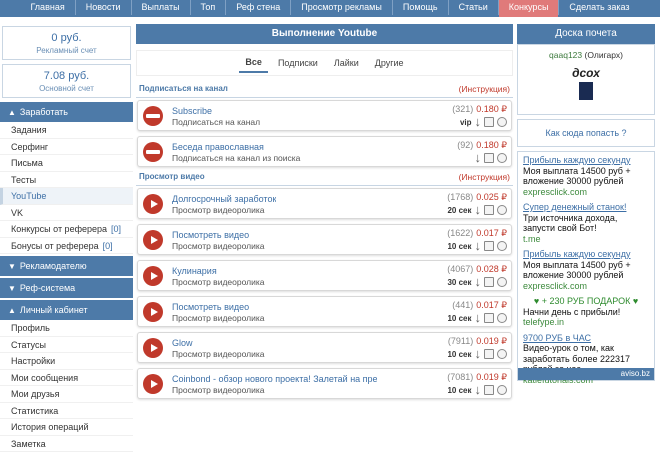  I want to click on nav-item: Конкурсы, so click(529, 8).